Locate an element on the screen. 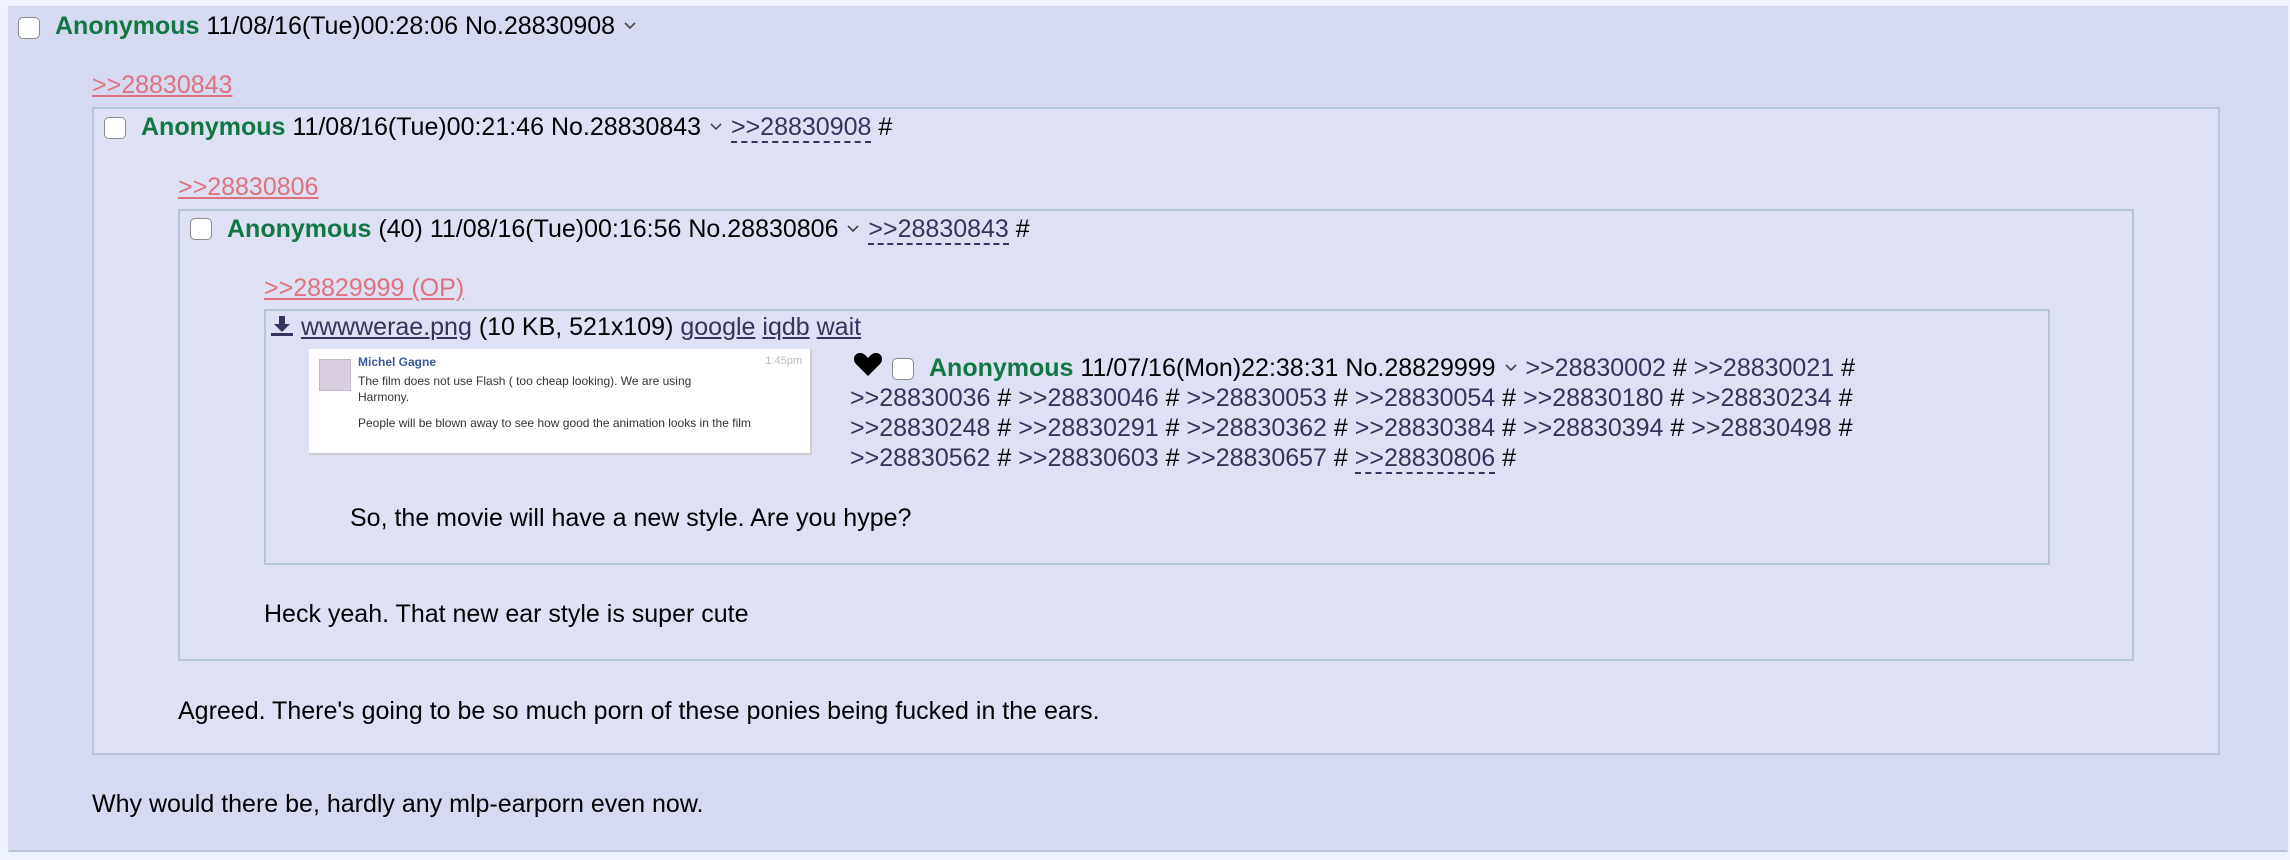  backlink: >>28830248 is located at coordinates (920, 428).